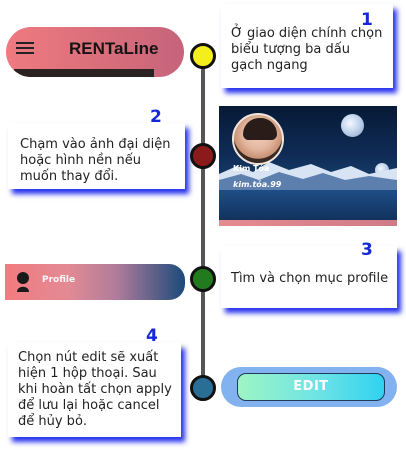  Describe the element at coordinates (251, 168) in the screenshot. I see `profile-name: Kim Tỏa` at that location.